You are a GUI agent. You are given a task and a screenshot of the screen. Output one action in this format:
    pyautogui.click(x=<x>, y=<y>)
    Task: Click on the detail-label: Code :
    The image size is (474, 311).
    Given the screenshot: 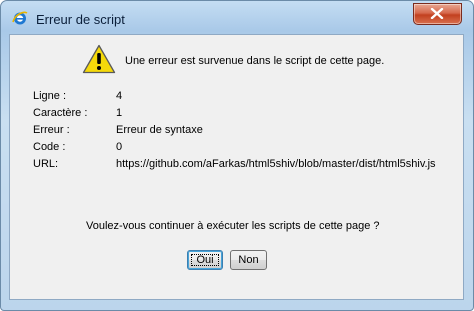 What is the action you would take?
    pyautogui.click(x=49, y=147)
    